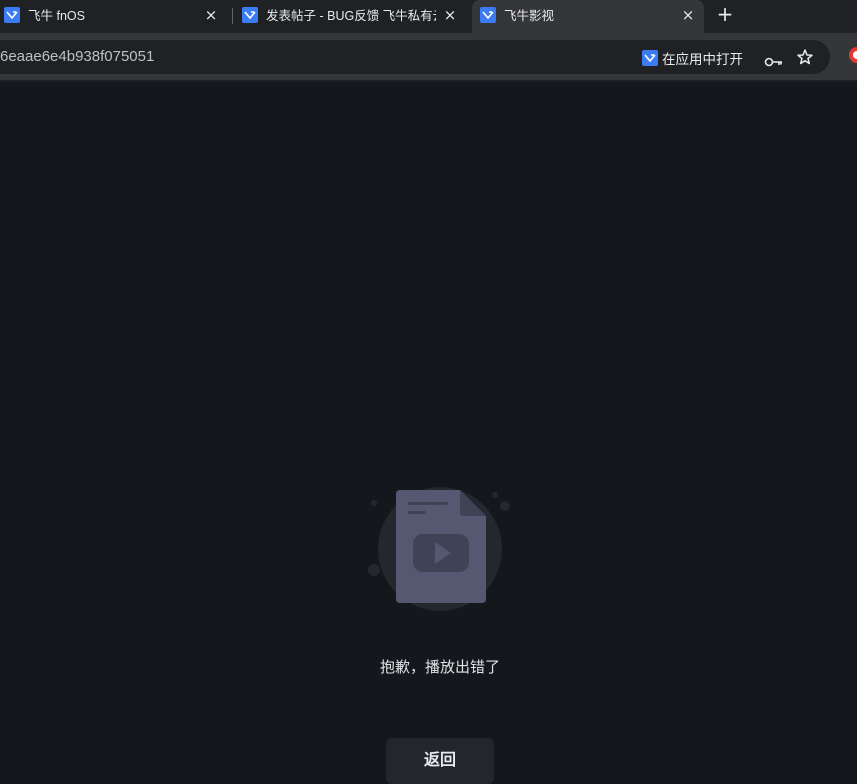 The width and height of the screenshot is (857, 784). I want to click on key-icon, so click(774, 62).